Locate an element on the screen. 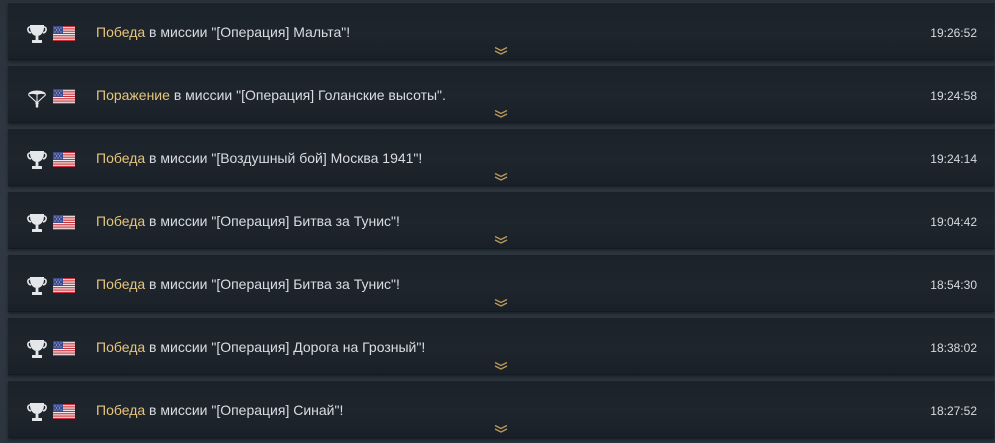 This screenshot has width=995, height=443. timestamp: 19:24:58 is located at coordinates (953, 96).